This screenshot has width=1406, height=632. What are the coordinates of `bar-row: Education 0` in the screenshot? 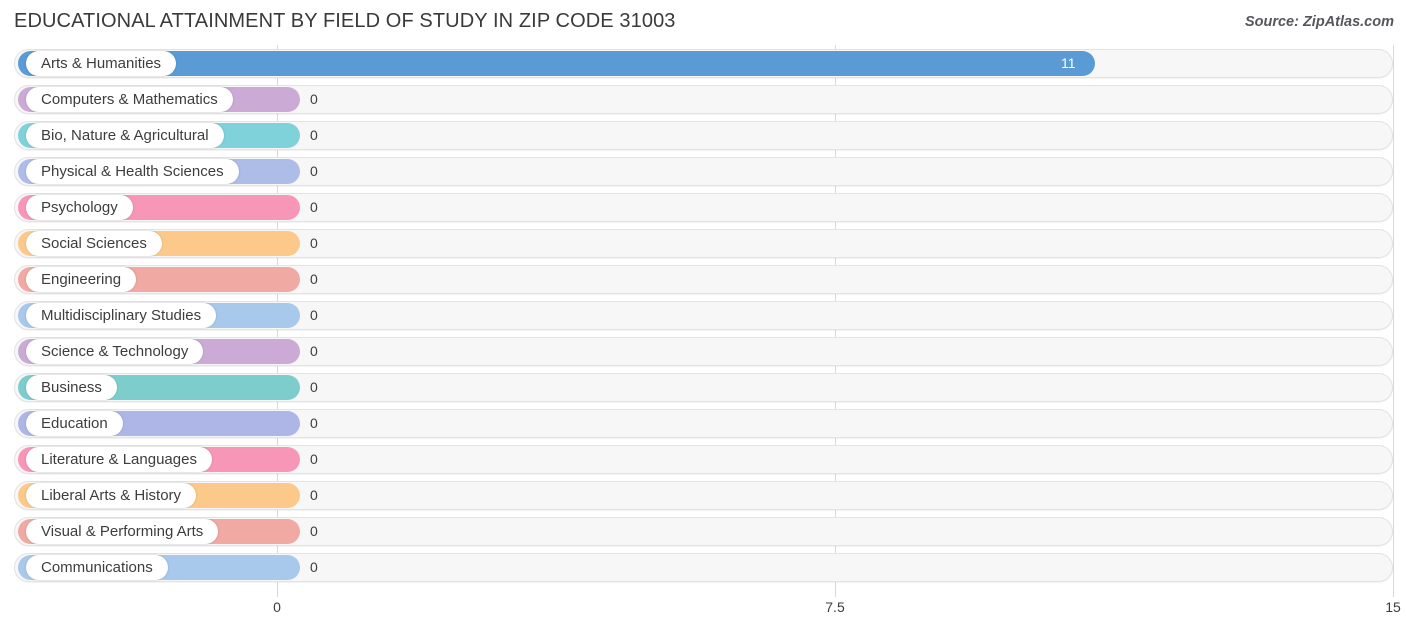 It's located at (703, 423).